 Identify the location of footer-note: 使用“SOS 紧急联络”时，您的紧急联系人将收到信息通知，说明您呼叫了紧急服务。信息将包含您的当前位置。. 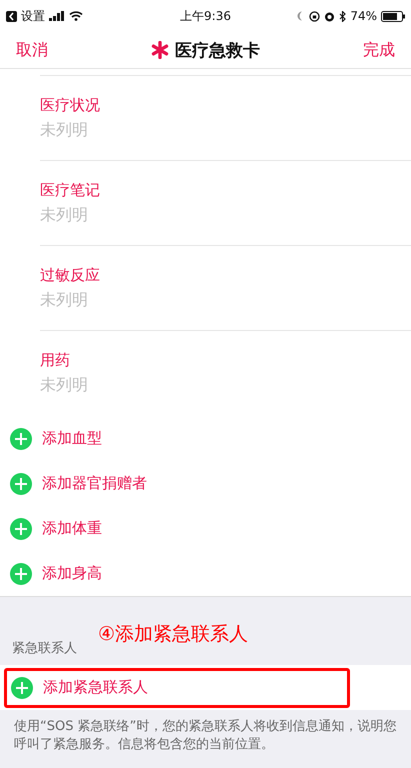
(205, 736).